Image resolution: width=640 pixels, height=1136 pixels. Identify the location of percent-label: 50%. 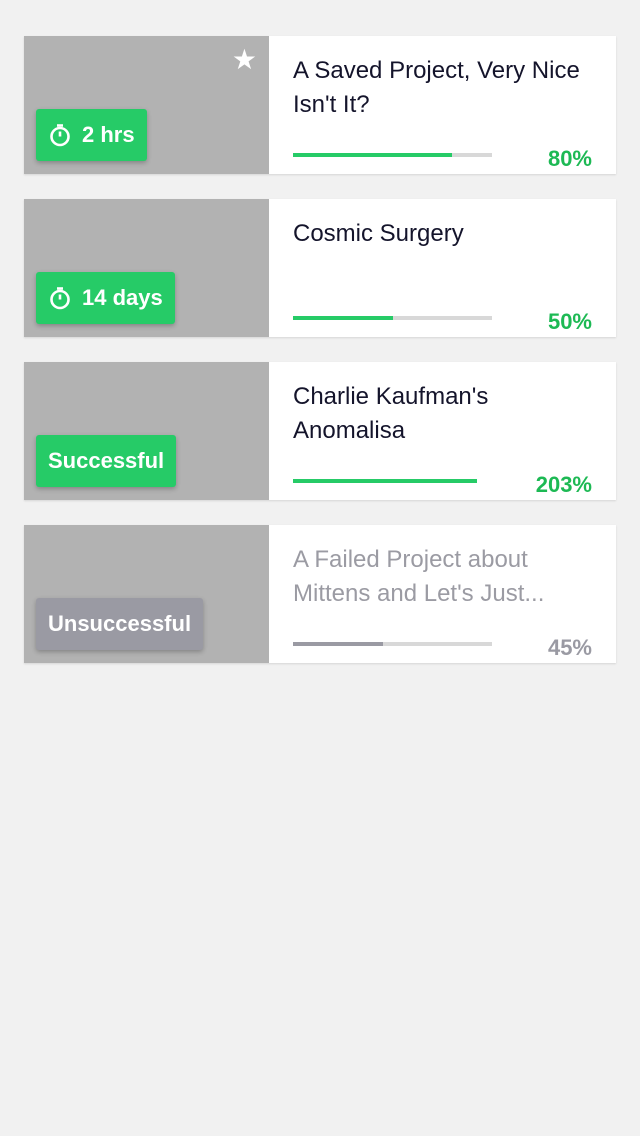
(569, 321).